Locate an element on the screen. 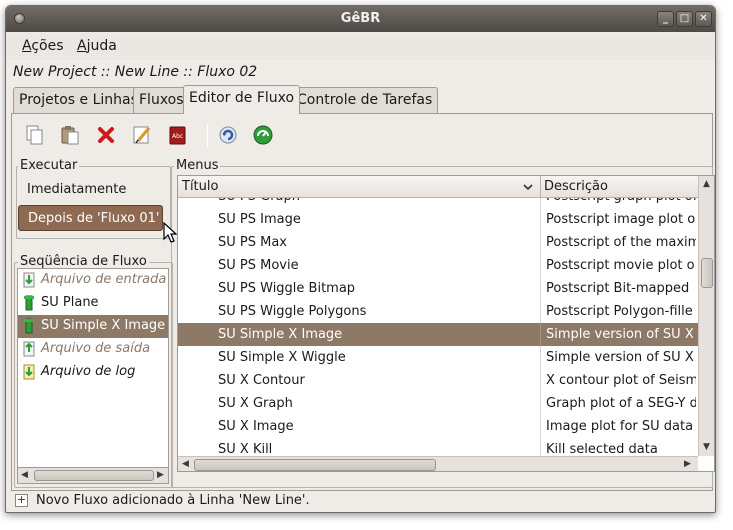  scroll-up-icon: ▲ is located at coordinates (706, 184).